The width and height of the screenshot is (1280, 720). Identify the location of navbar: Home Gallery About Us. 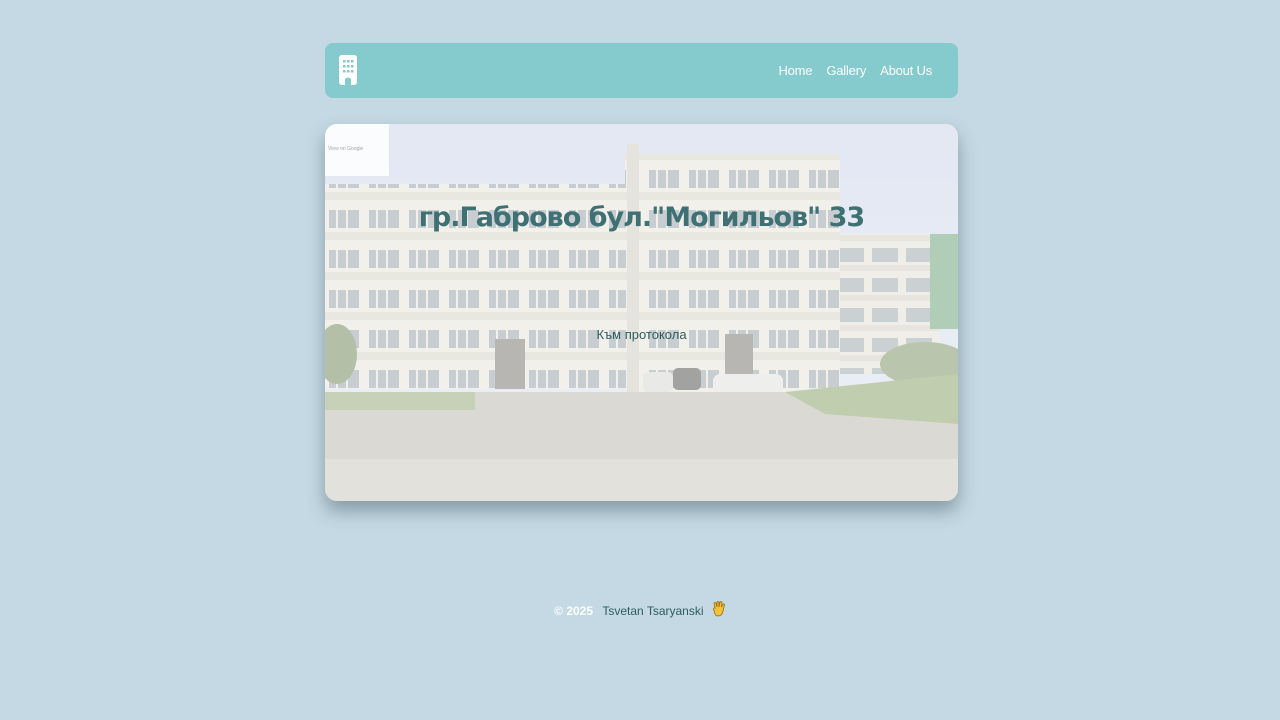
(641, 70).